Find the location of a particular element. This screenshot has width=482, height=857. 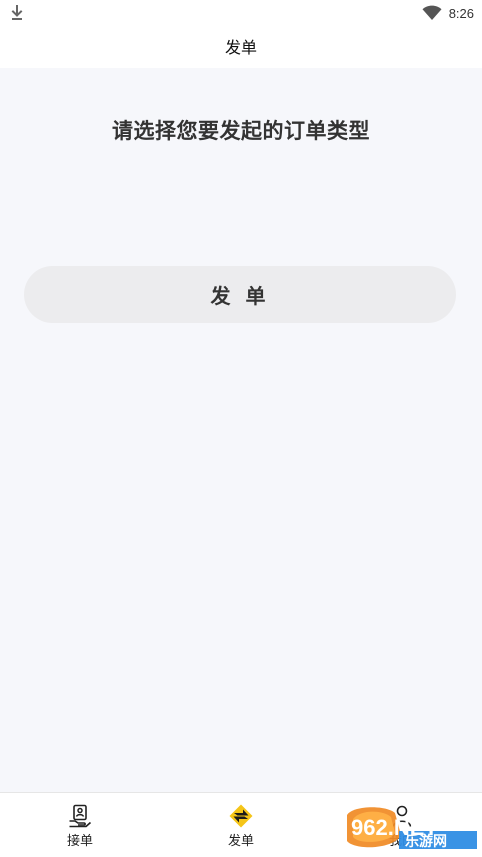

nav-label-send-order: 发单 is located at coordinates (240, 841).